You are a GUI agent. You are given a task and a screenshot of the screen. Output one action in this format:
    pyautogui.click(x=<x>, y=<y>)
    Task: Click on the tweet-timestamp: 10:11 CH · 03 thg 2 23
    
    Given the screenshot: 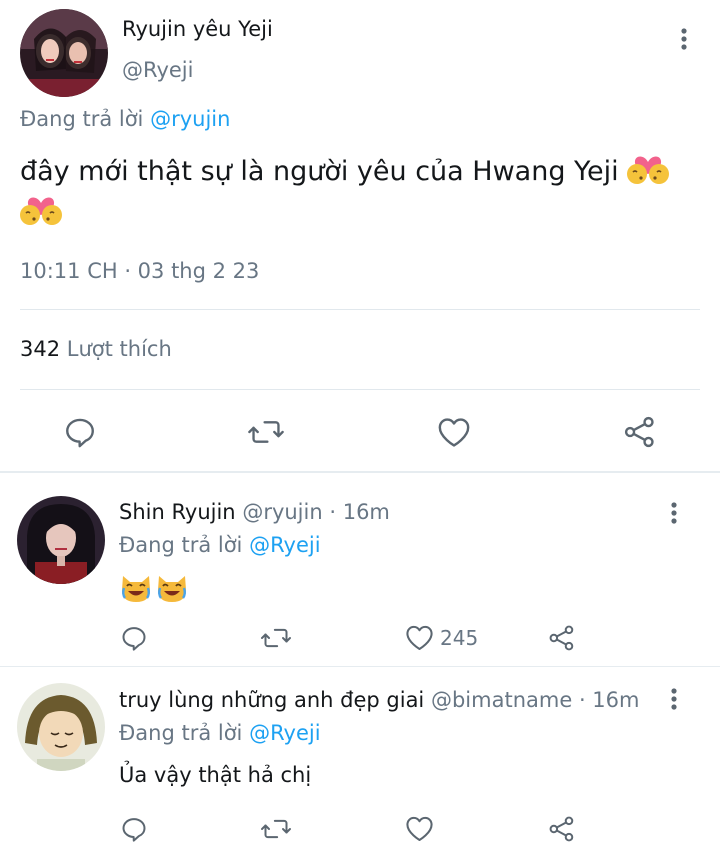 What is the action you would take?
    pyautogui.click(x=139, y=271)
    